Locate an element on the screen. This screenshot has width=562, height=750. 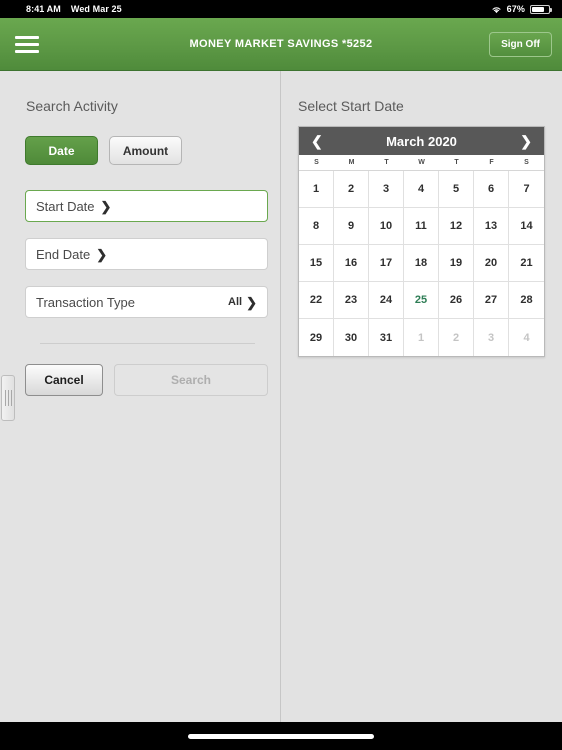
calendar-day-cell: 13 is located at coordinates (491, 226).